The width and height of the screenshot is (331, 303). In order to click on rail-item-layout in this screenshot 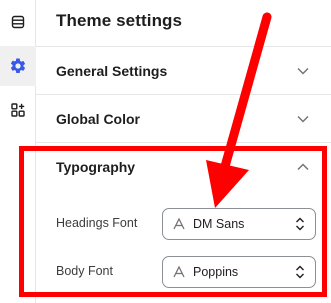, I will do `click(18, 22)`.